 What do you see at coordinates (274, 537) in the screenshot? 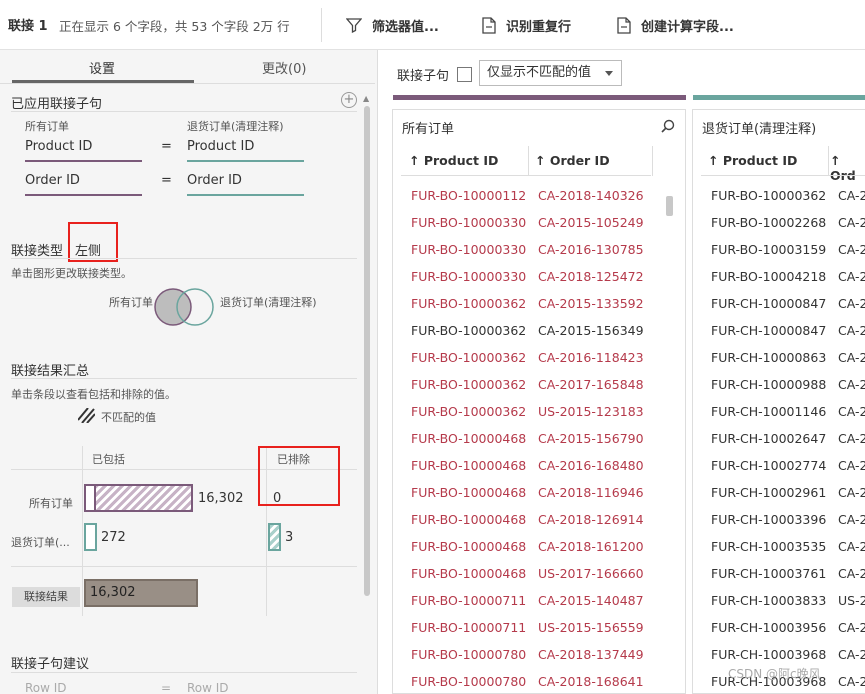
I see `returns-excluded-bar` at bounding box center [274, 537].